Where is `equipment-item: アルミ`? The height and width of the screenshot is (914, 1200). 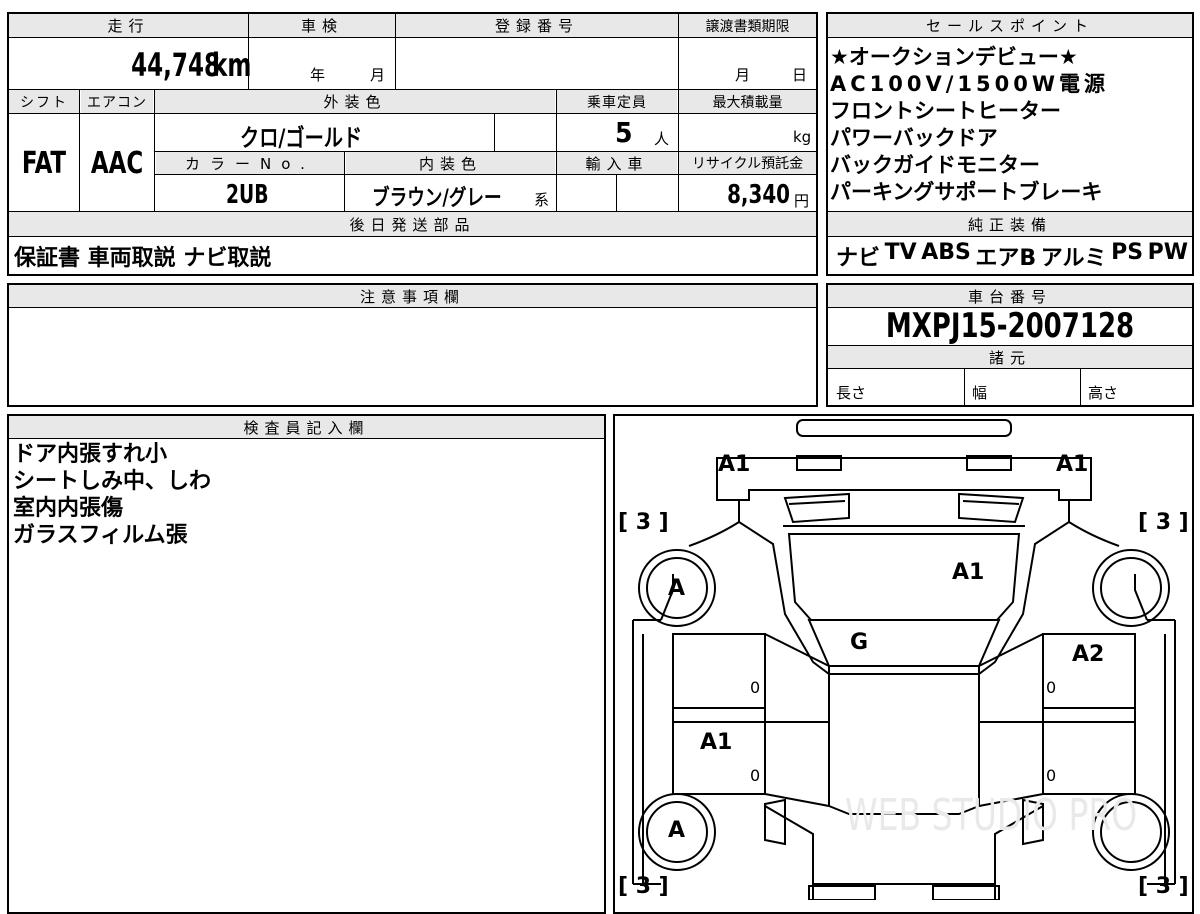
equipment-item: アルミ is located at coordinates (1073, 258).